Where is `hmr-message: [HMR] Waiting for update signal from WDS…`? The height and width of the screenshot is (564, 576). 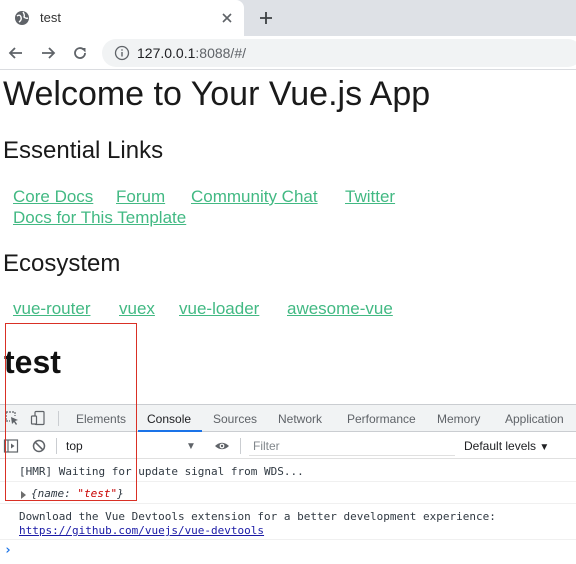
hmr-message: [HMR] Waiting for update signal from WDS… is located at coordinates (161, 471).